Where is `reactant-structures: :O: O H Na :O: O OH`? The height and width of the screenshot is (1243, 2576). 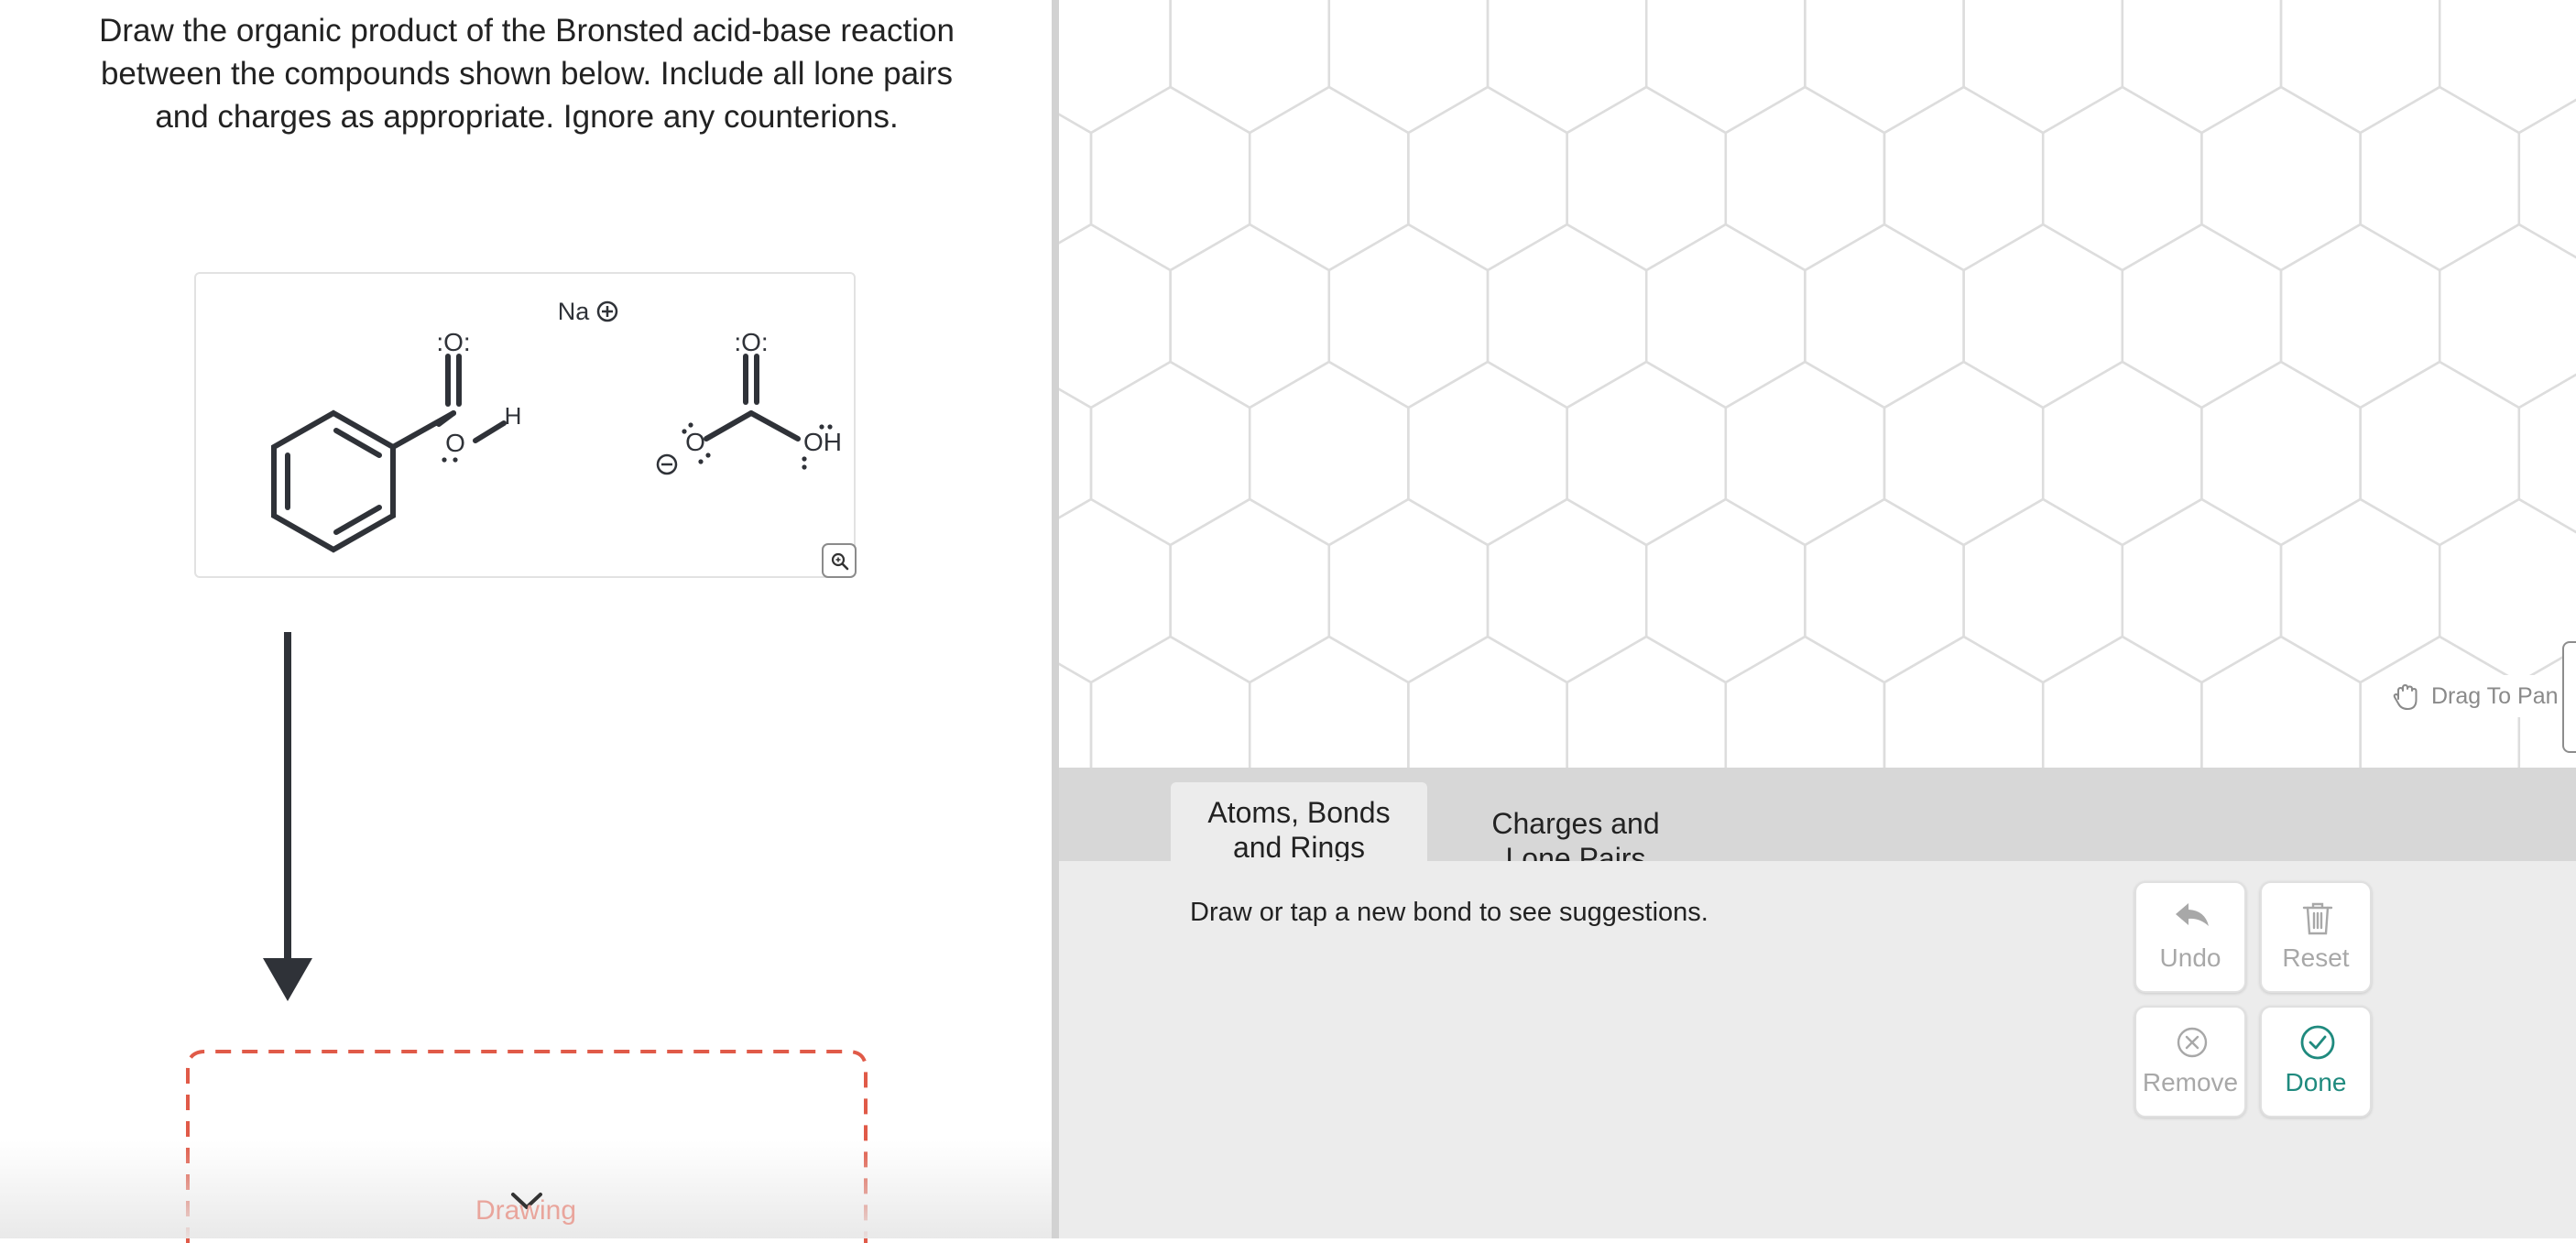
reactant-structures: :O: O H Na :O: O OH is located at coordinates (557, 425).